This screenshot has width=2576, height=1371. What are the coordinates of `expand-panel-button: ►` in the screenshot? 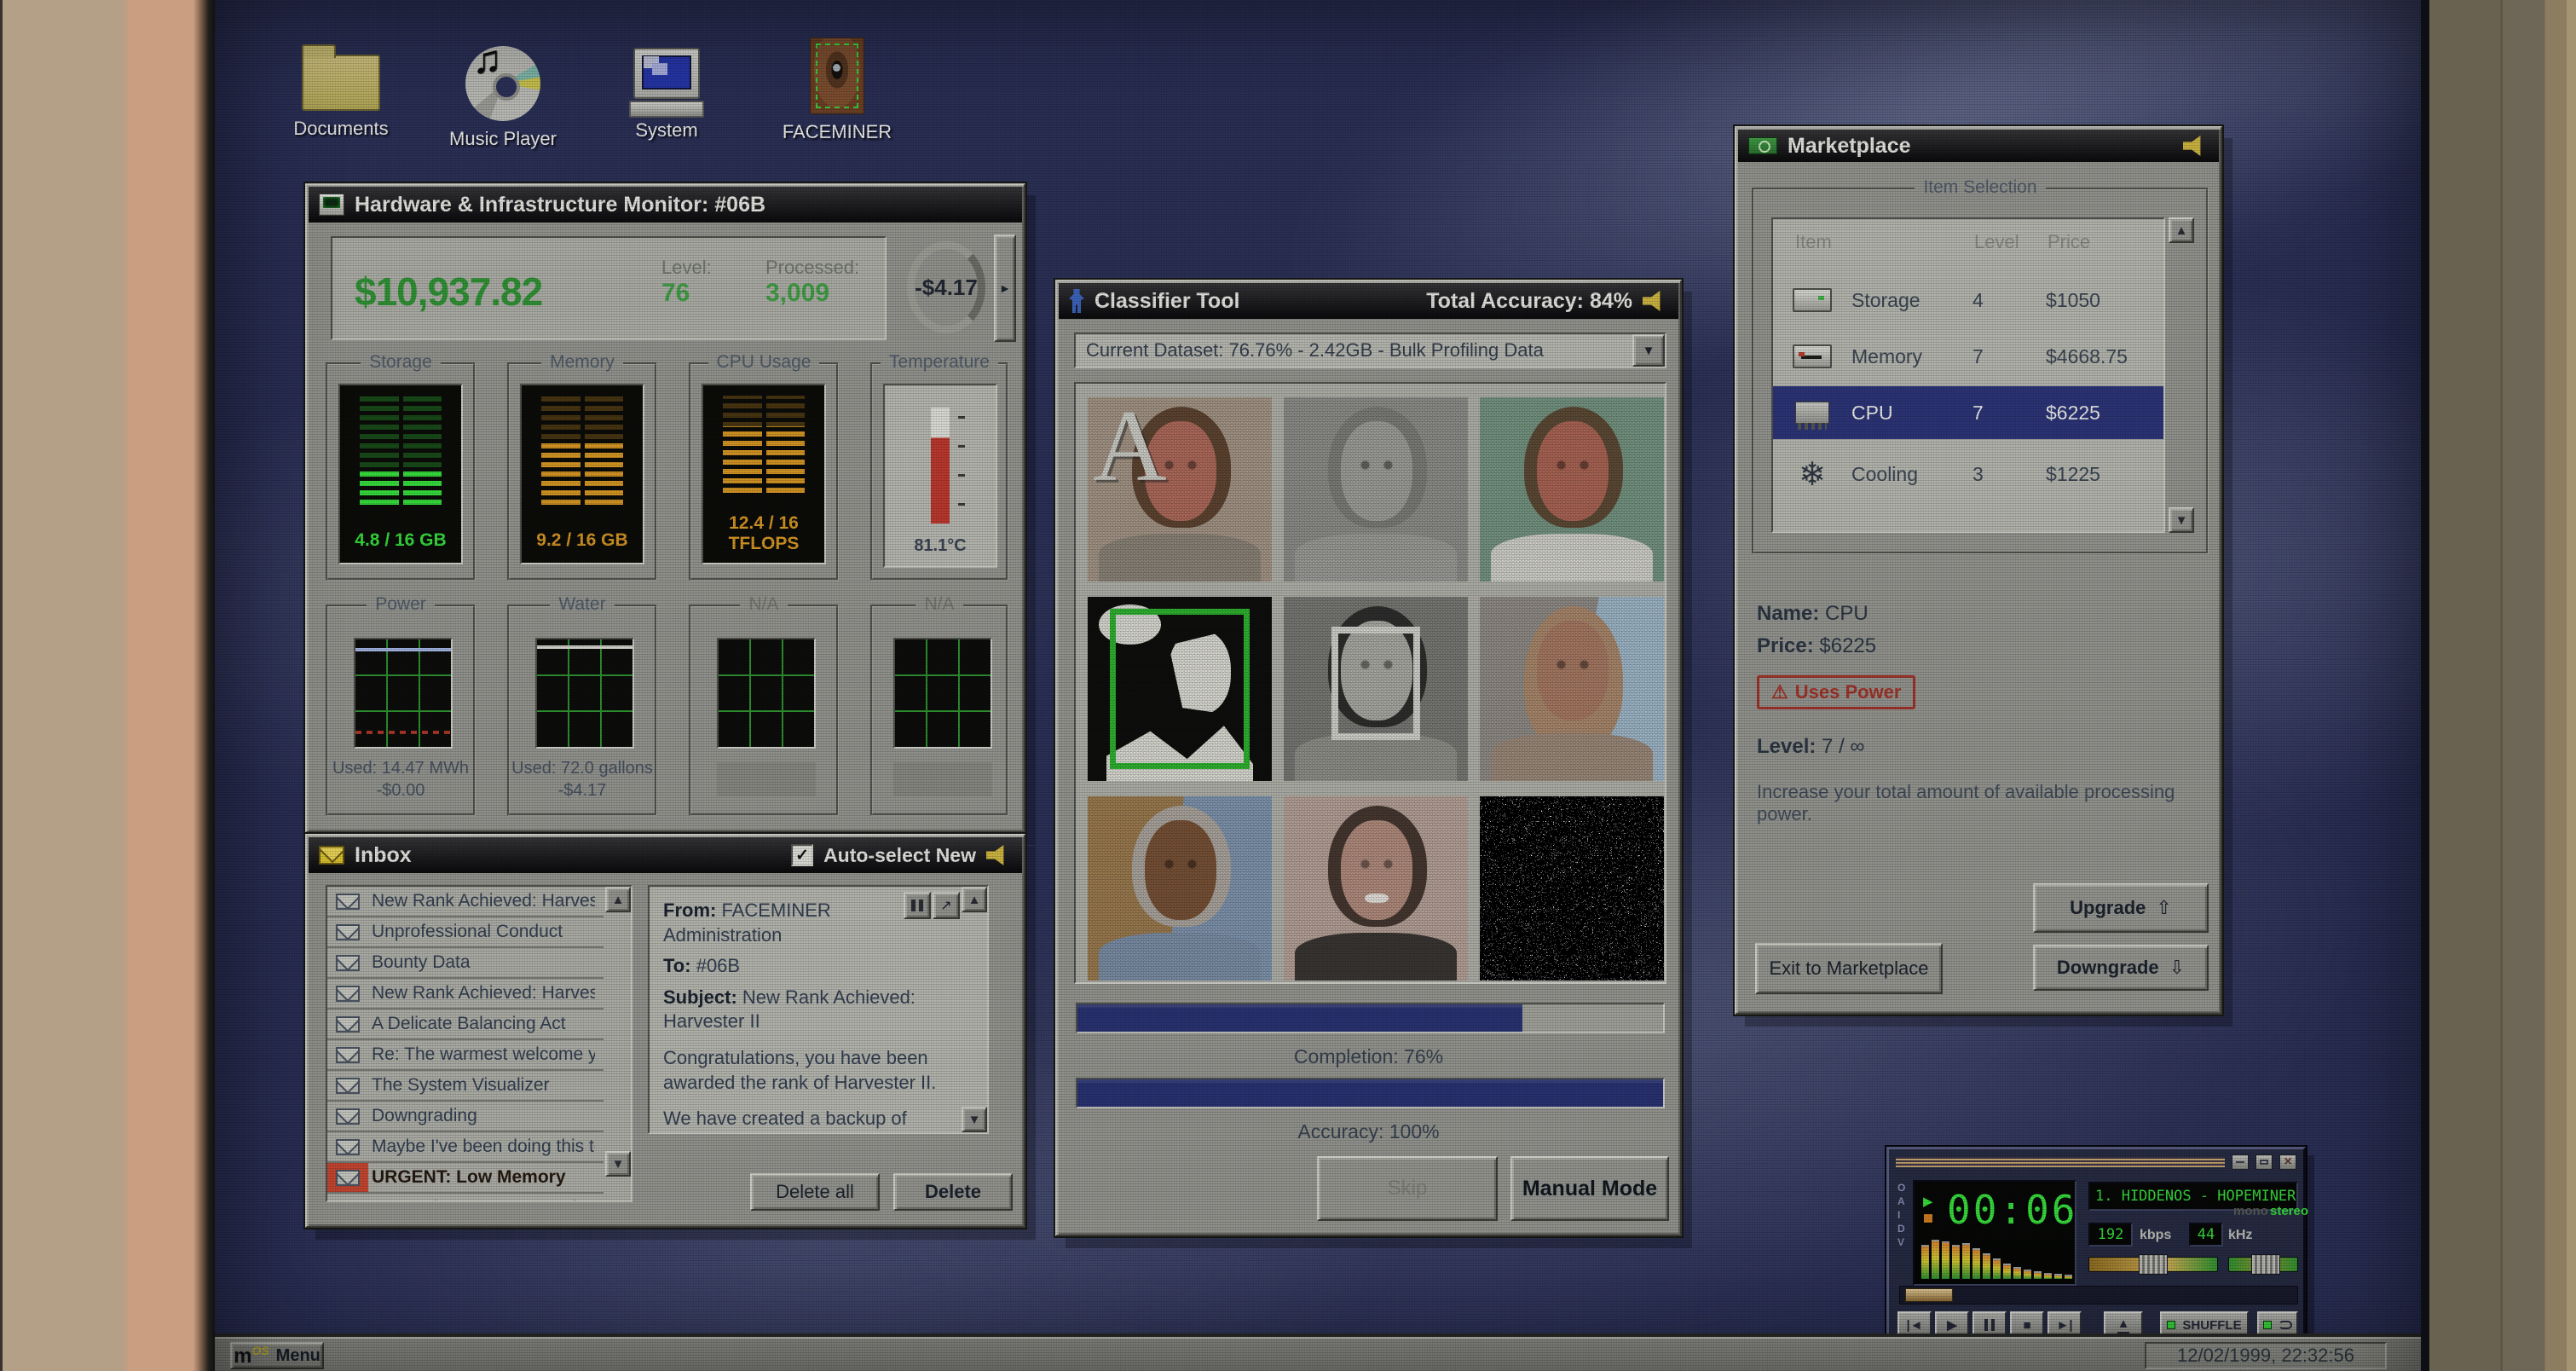 It's located at (1005, 288).